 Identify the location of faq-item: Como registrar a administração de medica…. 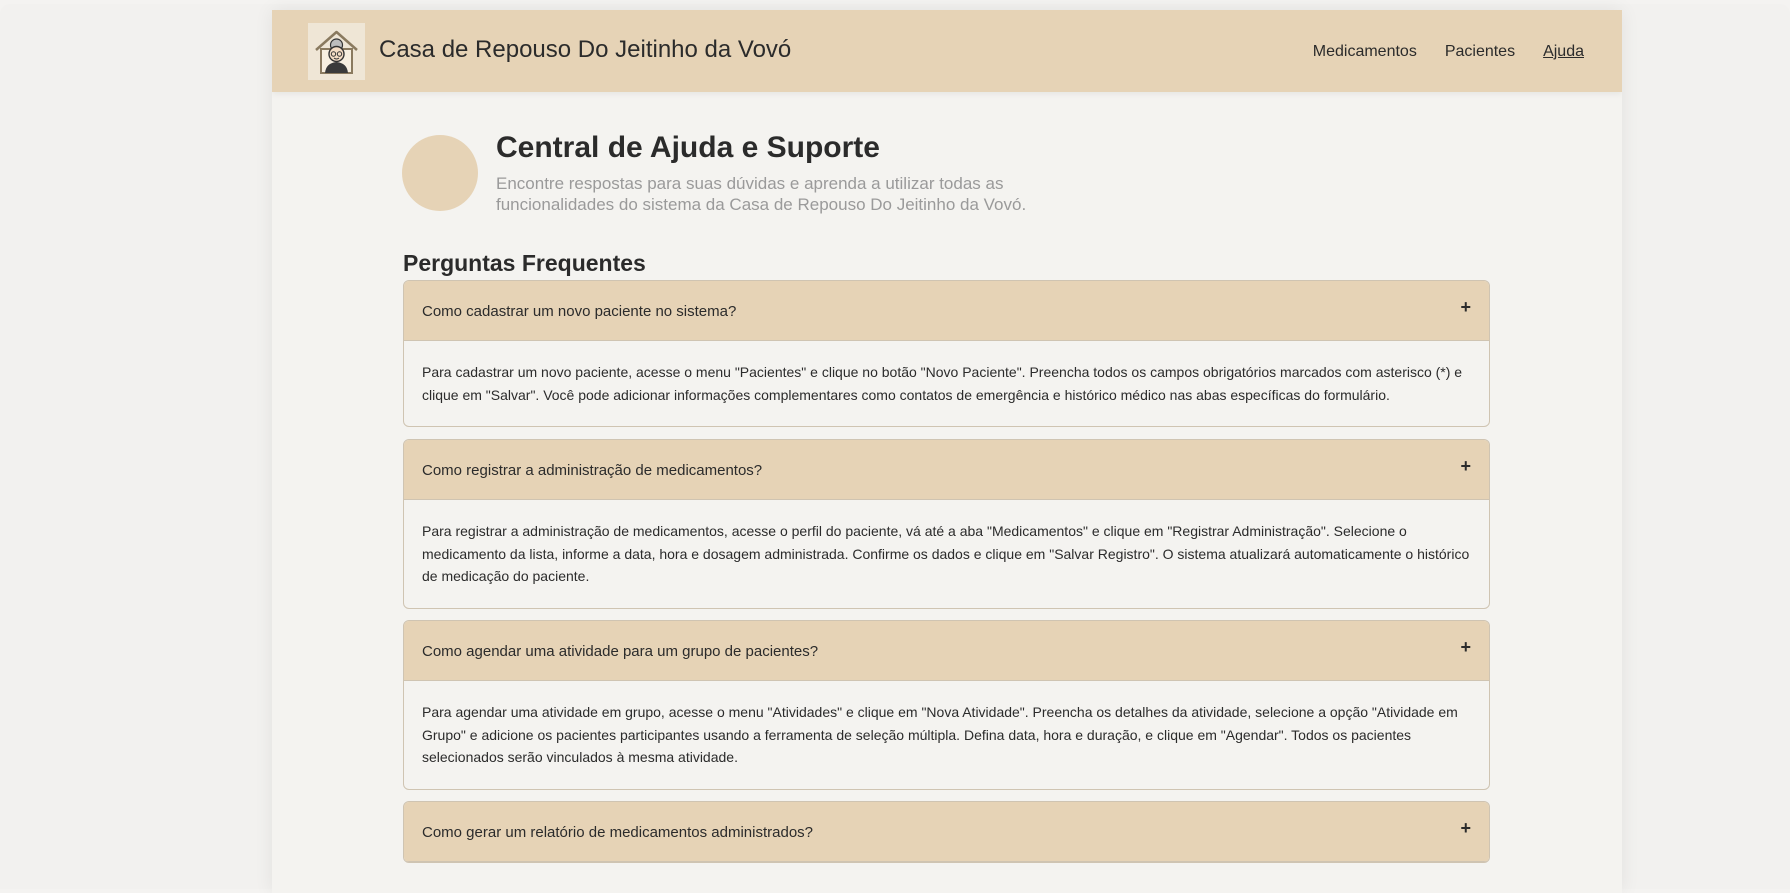
(946, 524).